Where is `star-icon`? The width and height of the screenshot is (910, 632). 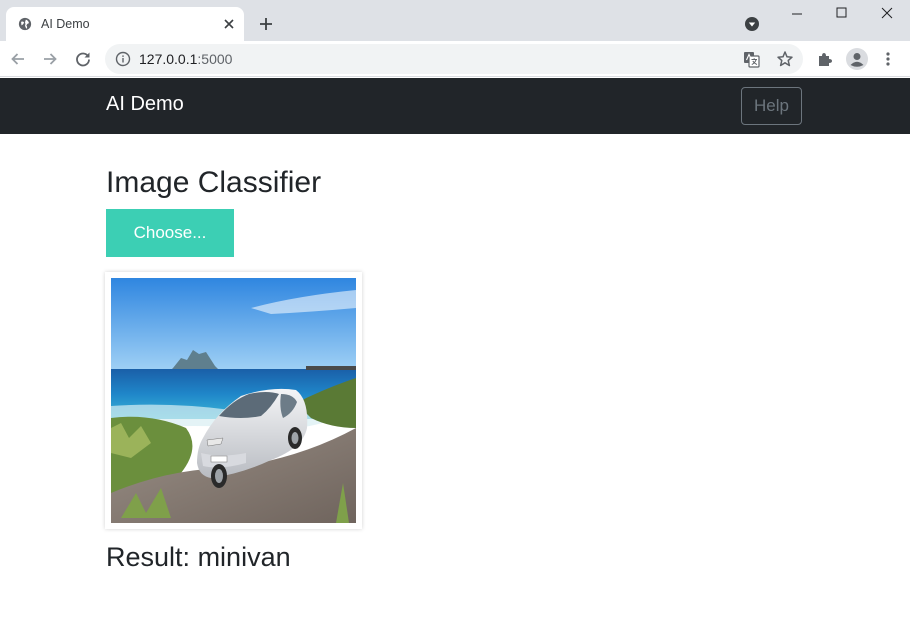
star-icon is located at coordinates (785, 59).